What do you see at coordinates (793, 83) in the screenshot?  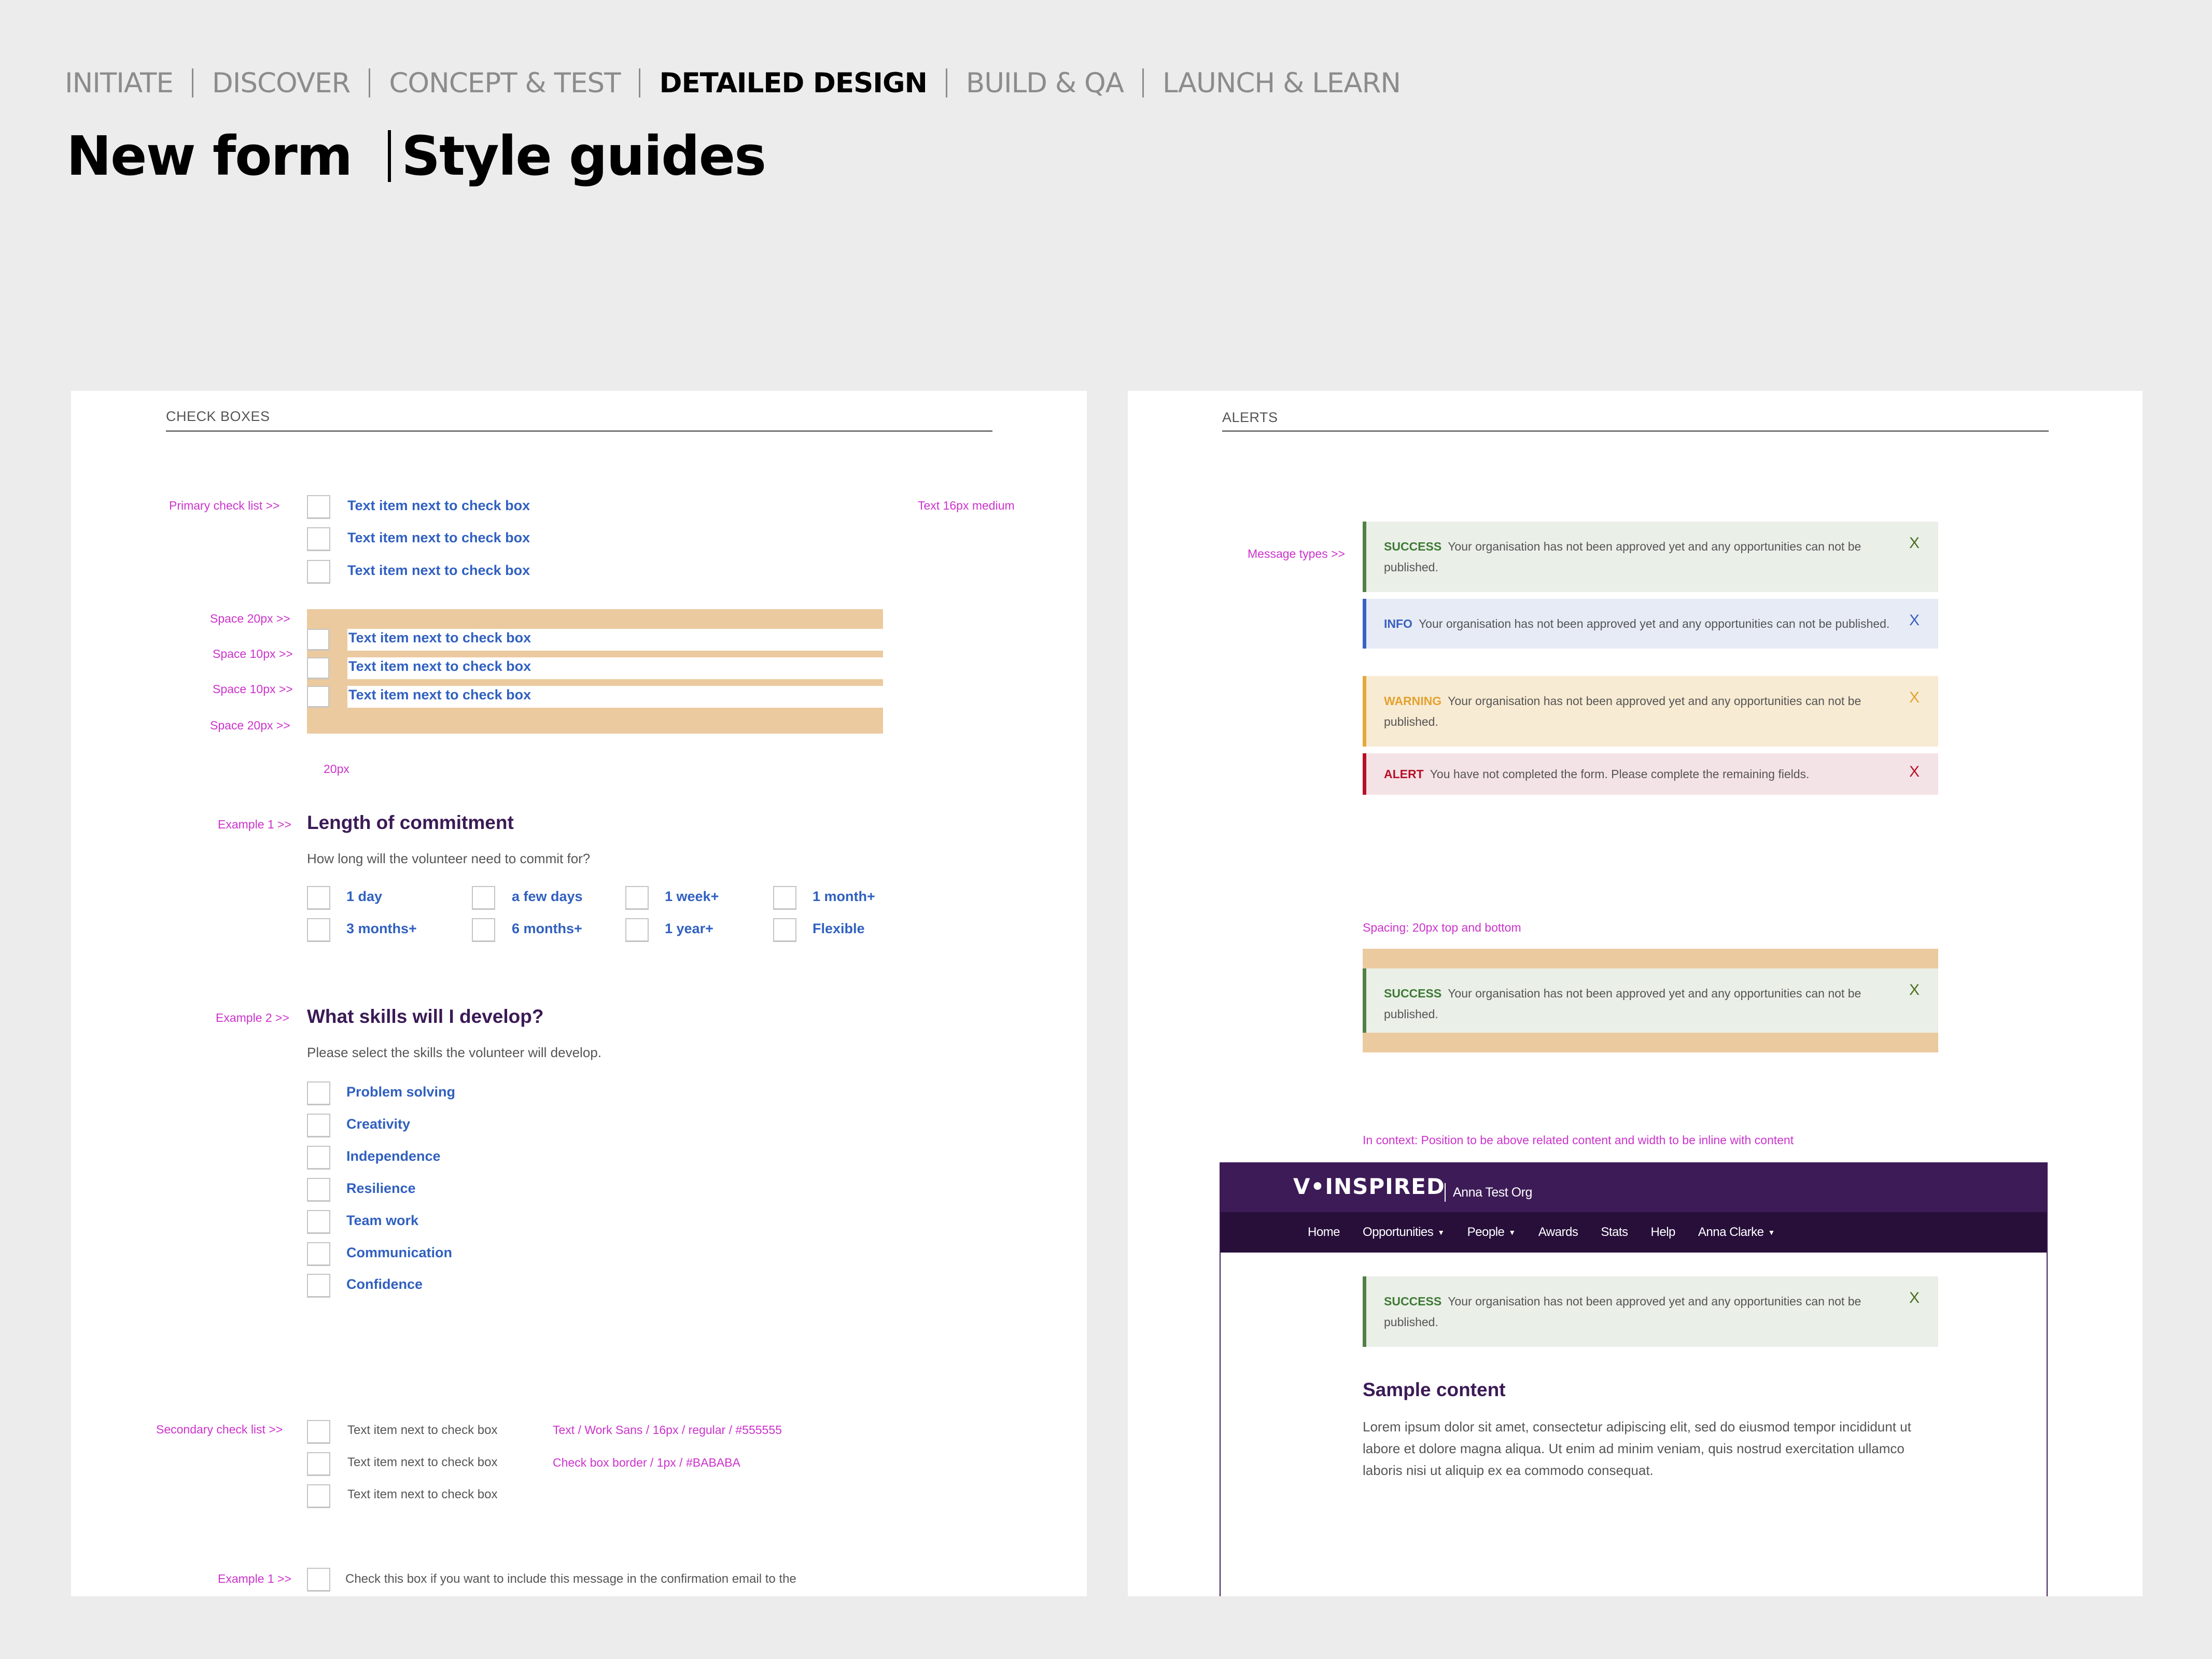 I see `phase-detailed-design: DETAILED DESIGN` at bounding box center [793, 83].